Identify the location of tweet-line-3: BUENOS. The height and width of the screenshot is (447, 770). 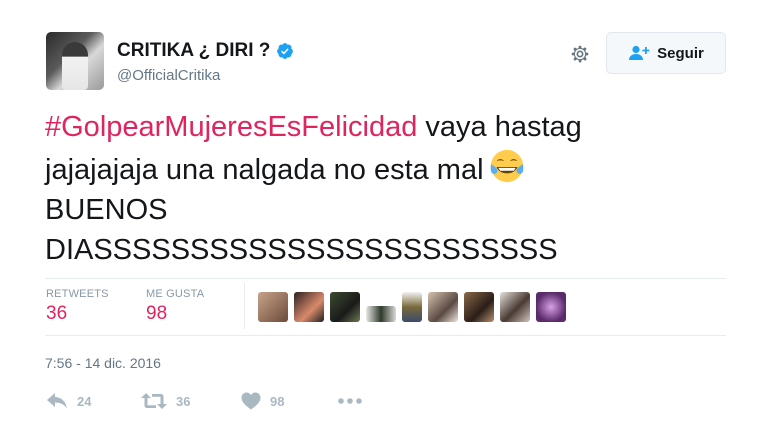
(106, 210).